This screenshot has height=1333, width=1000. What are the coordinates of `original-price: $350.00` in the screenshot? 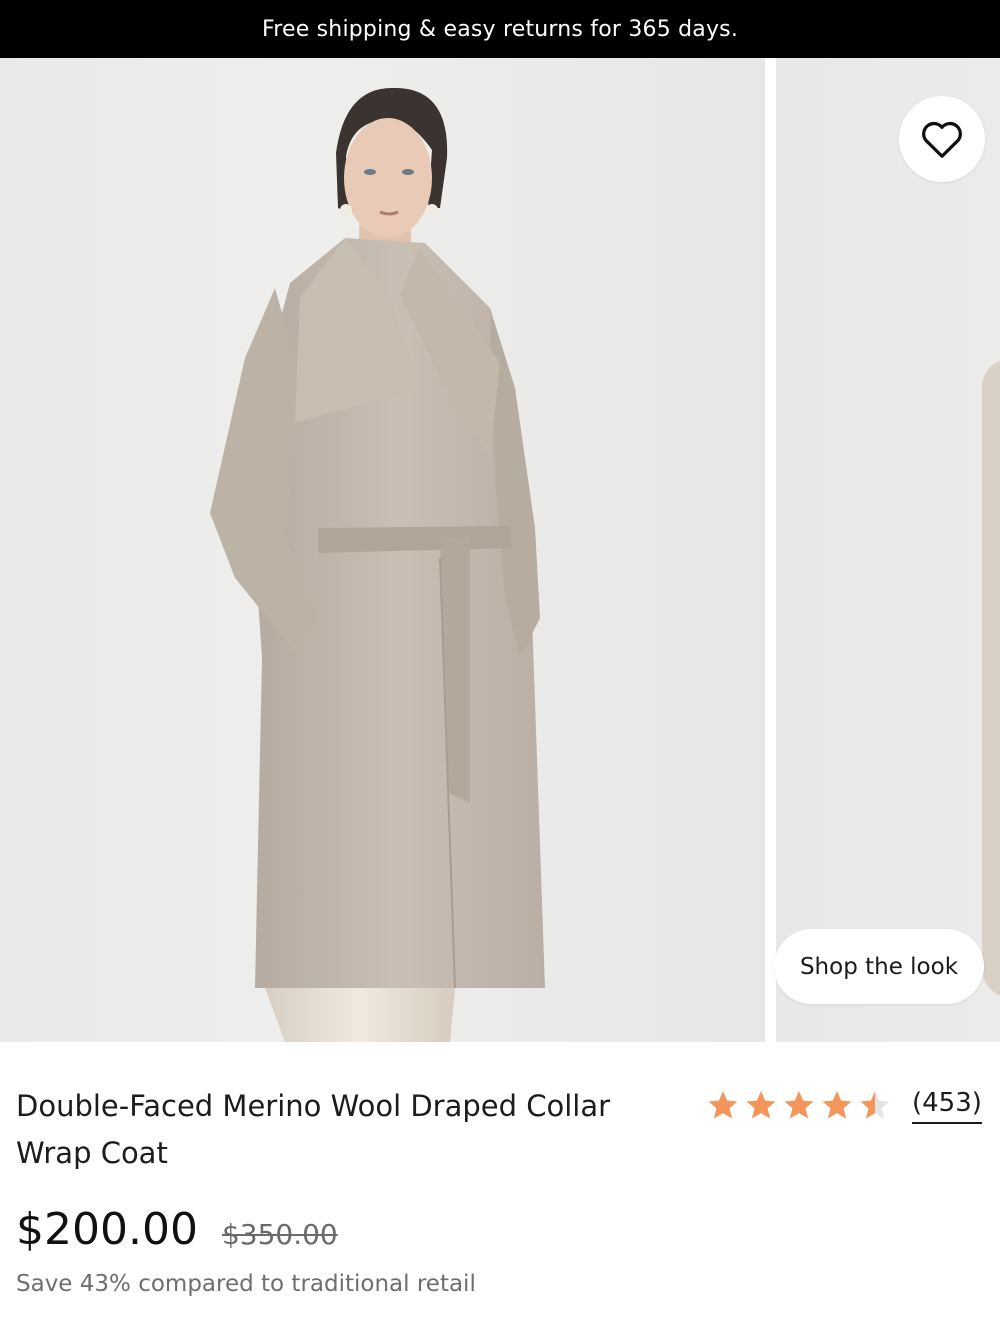 It's located at (279, 1234).